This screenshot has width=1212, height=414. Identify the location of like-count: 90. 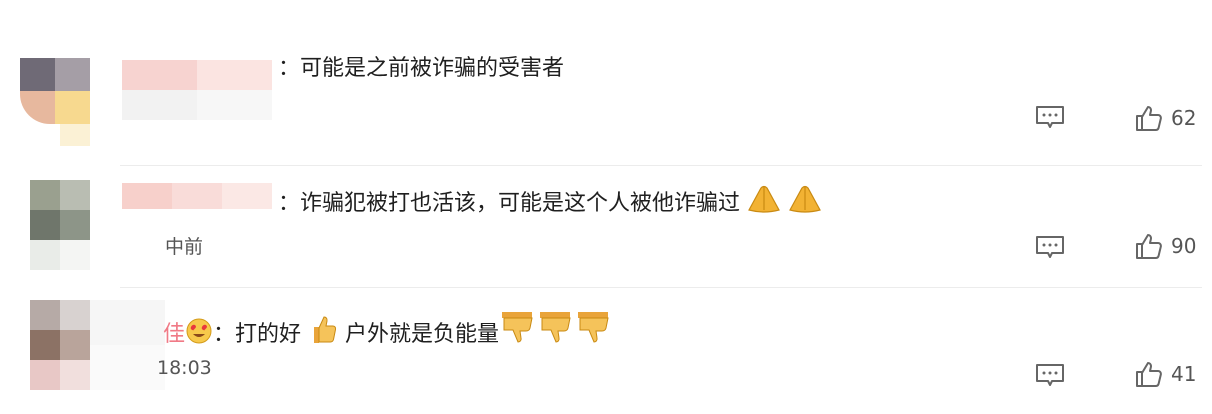
(1184, 246).